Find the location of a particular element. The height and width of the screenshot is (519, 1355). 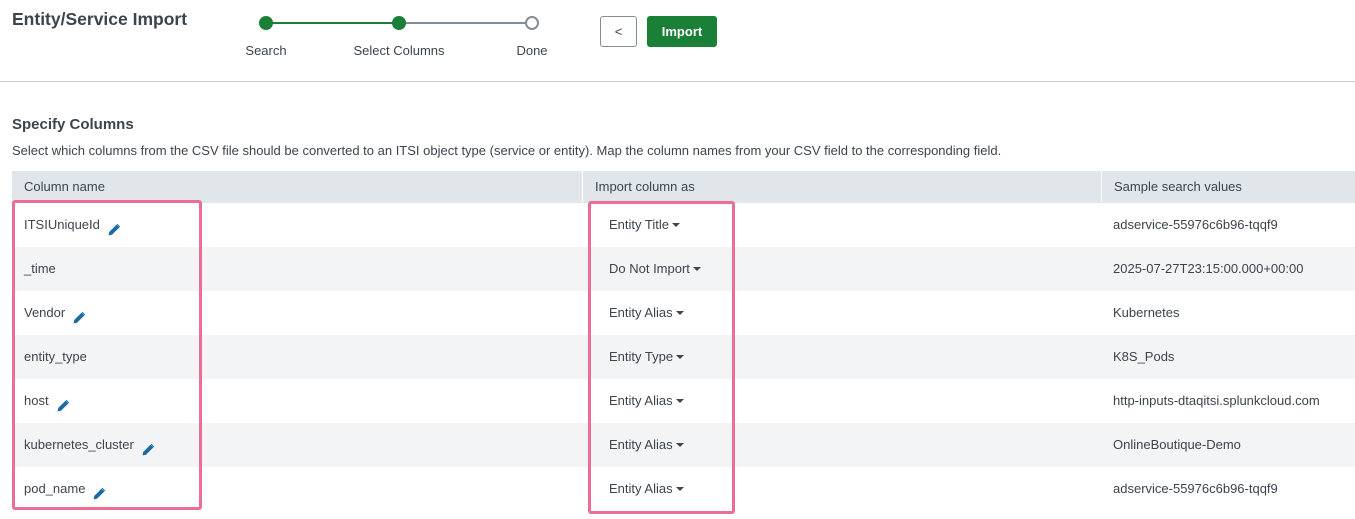

table-row: entity_type Entity Type K8S_Pods is located at coordinates (683, 357).